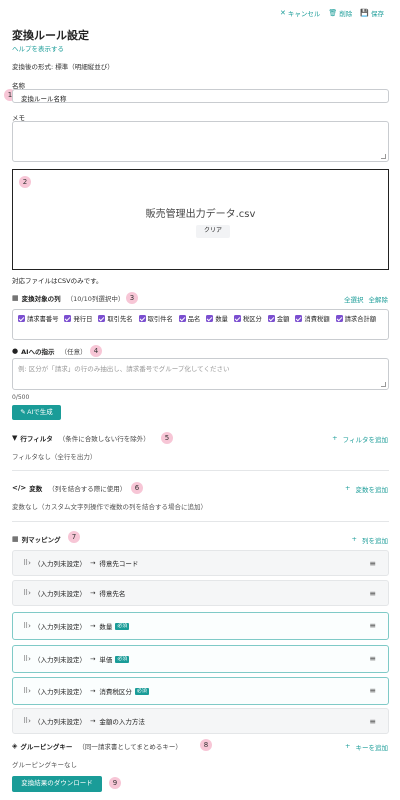  Describe the element at coordinates (200, 96) in the screenshot. I see `name-input: 変換ルール名称` at that location.